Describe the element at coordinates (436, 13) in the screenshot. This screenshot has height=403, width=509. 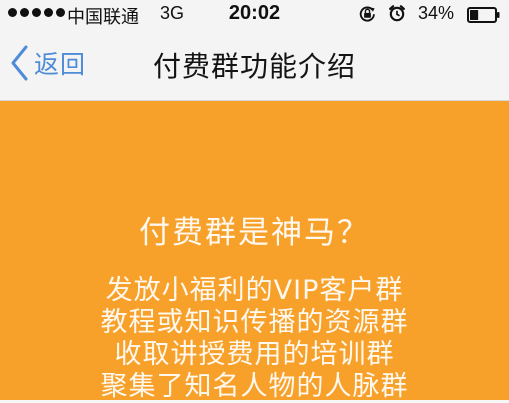
I see `battery-percentage: 34%` at that location.